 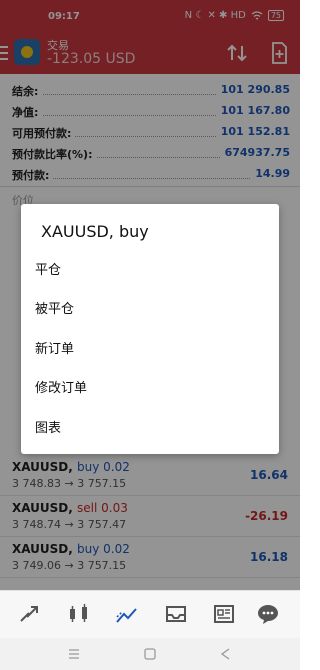 I want to click on recents-icon, so click(x=74, y=654).